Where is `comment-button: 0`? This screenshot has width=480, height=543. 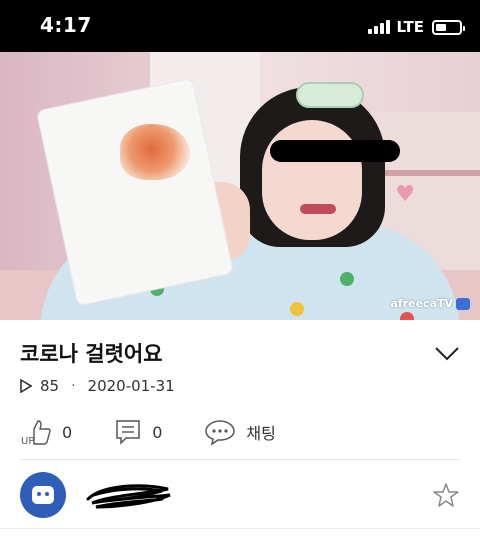 comment-button: 0 is located at coordinates (138, 432).